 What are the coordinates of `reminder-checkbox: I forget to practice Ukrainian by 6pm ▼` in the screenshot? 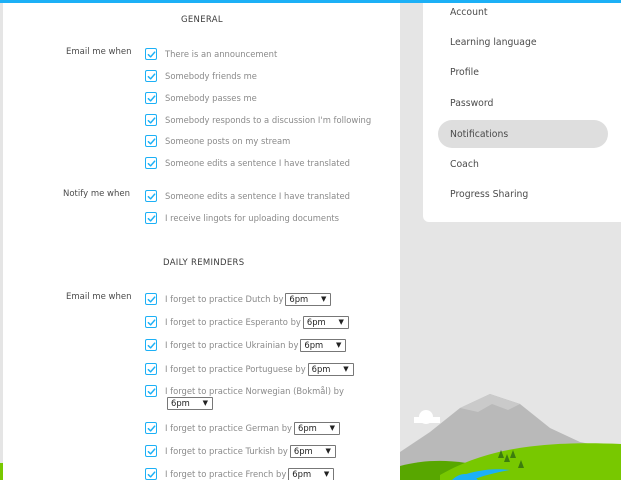 It's located at (246, 345).